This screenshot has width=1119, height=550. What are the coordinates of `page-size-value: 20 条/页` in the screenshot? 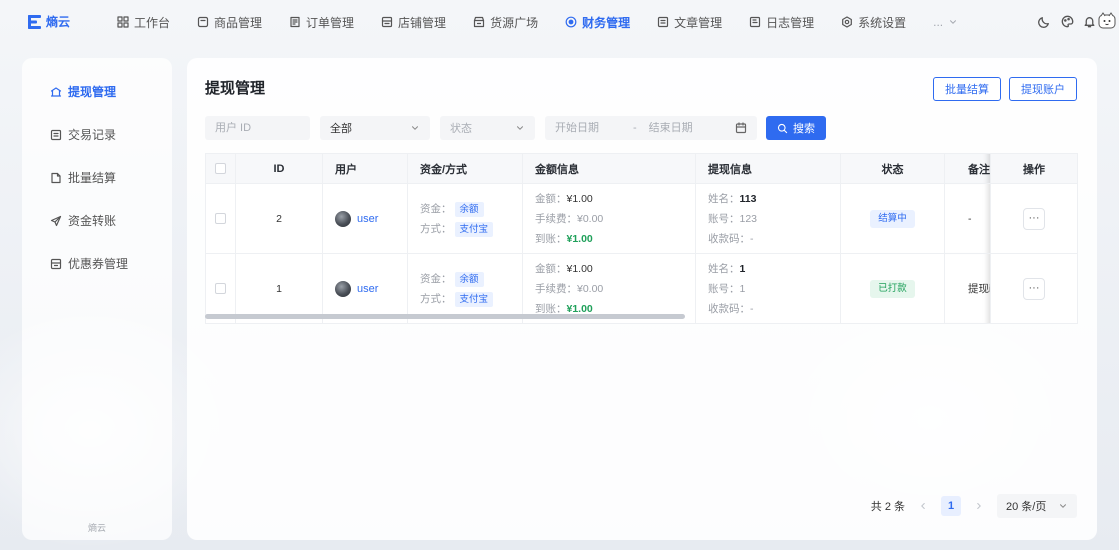 It's located at (1026, 507).